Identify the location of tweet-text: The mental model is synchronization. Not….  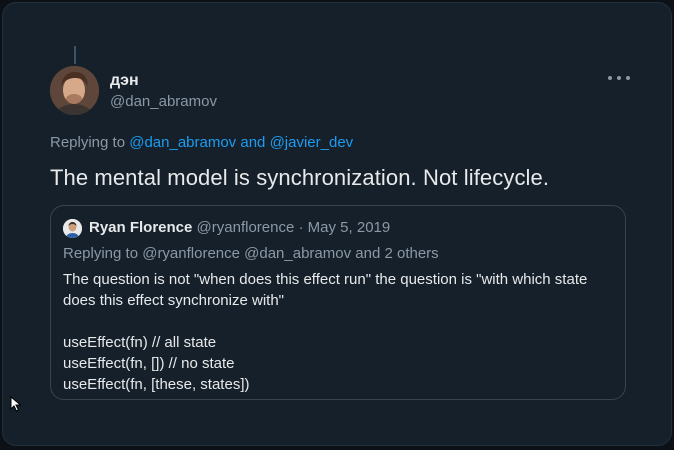
(300, 177).